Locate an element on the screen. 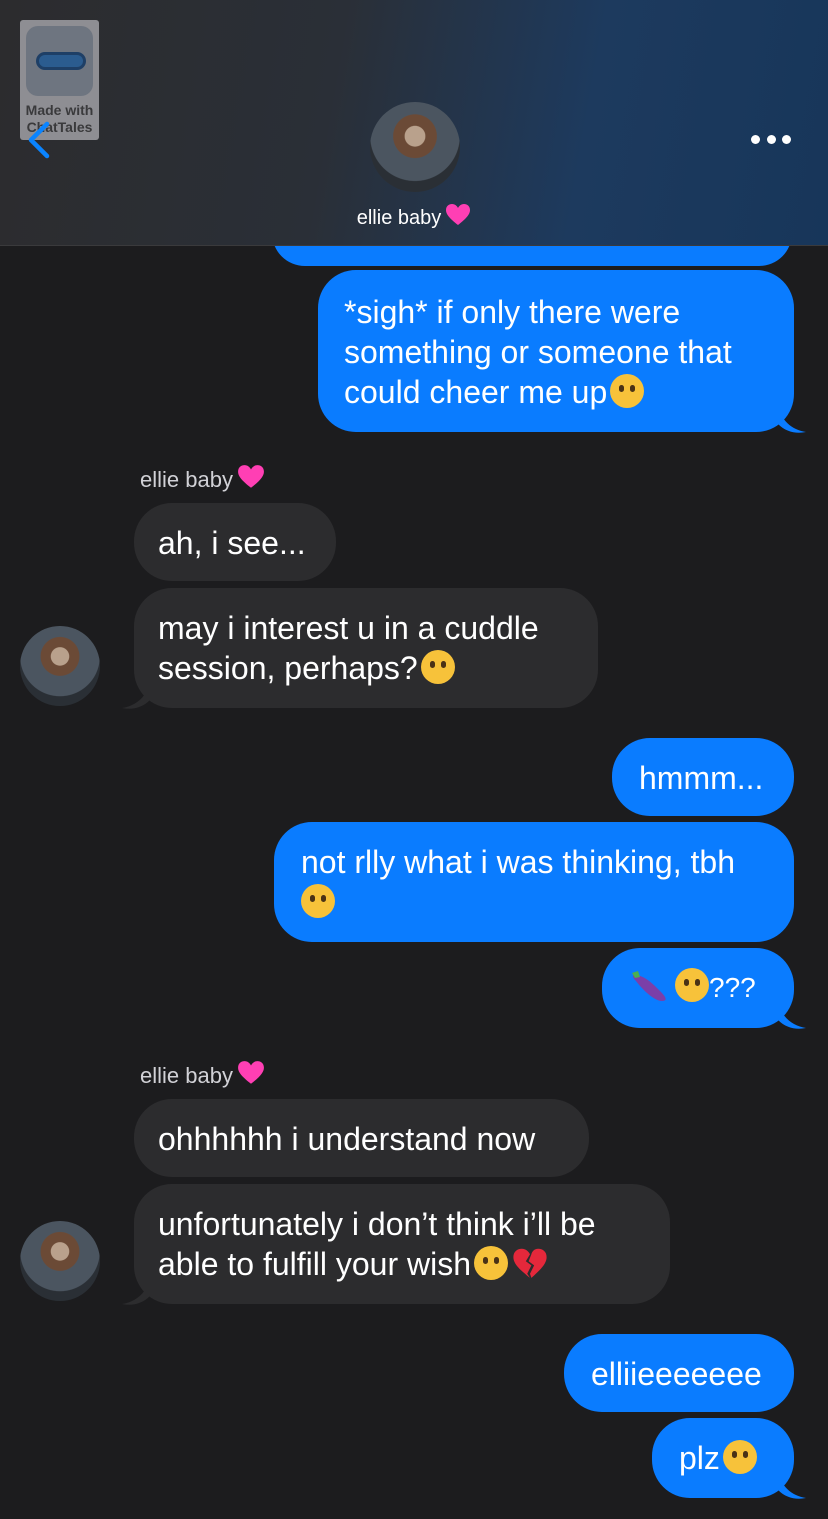  pensive-face-emoji is located at coordinates (491, 1263).